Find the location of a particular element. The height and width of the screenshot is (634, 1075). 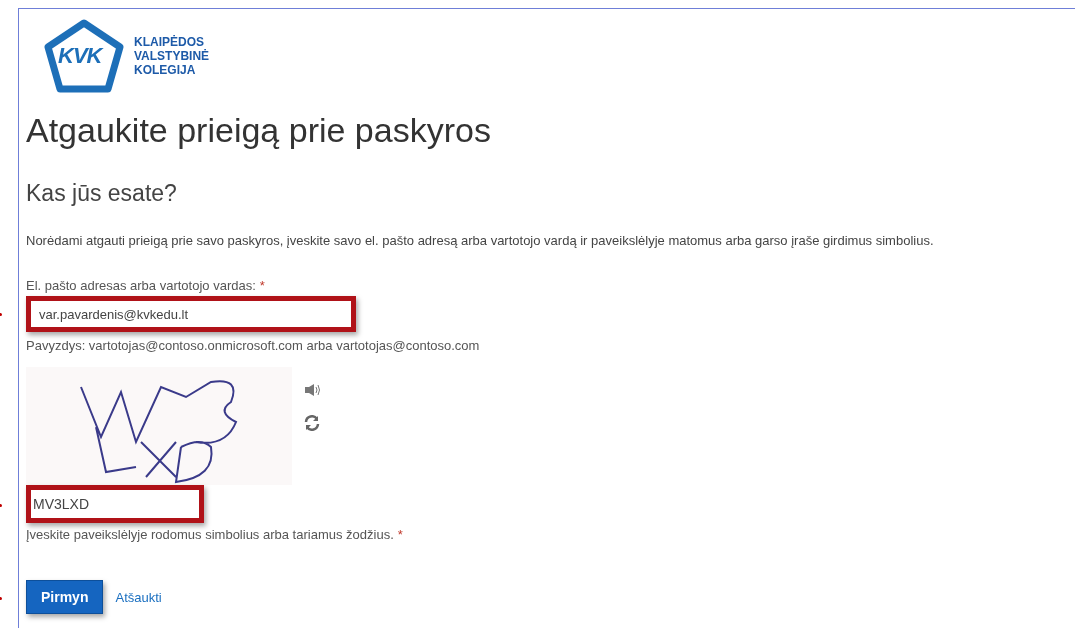

captcha-hint-text: Įveskite paveikslėlyje rodomus simbolius arba tariamus žodžius. is located at coordinates (210, 534).